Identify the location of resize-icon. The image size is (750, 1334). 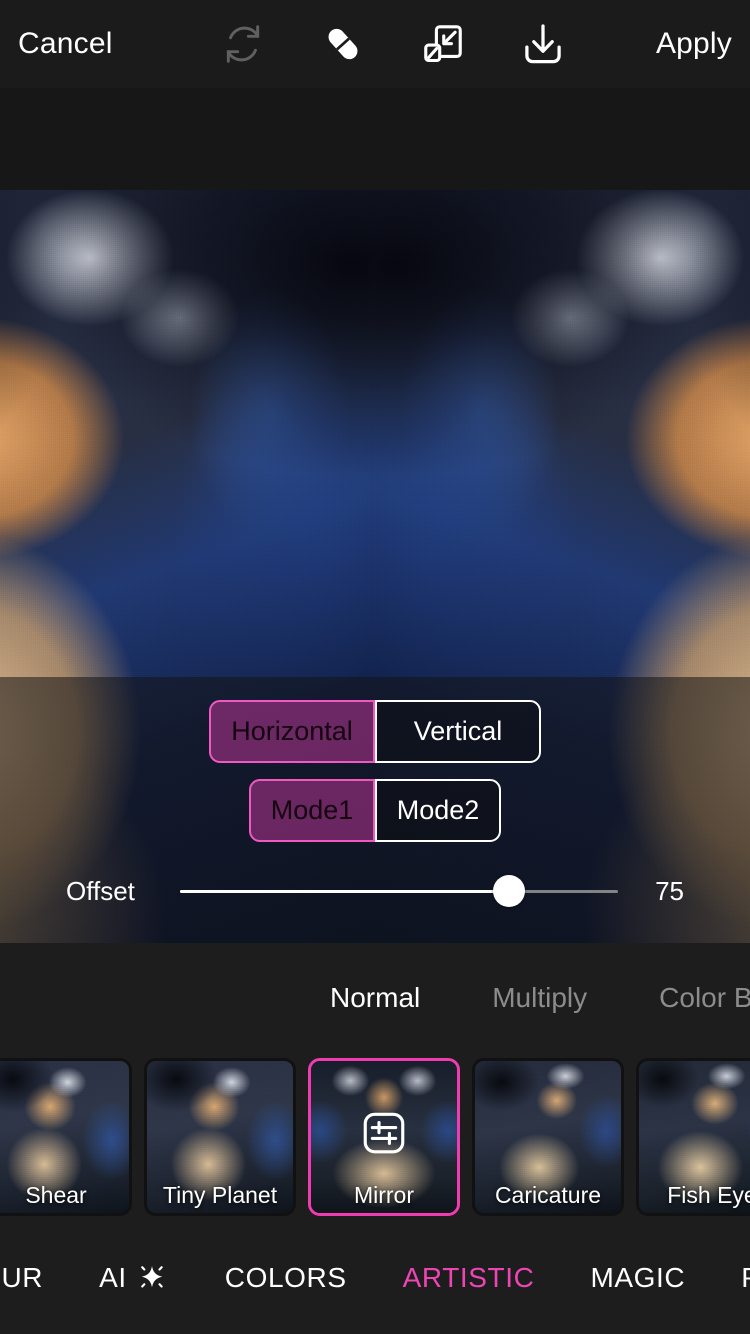
(443, 44).